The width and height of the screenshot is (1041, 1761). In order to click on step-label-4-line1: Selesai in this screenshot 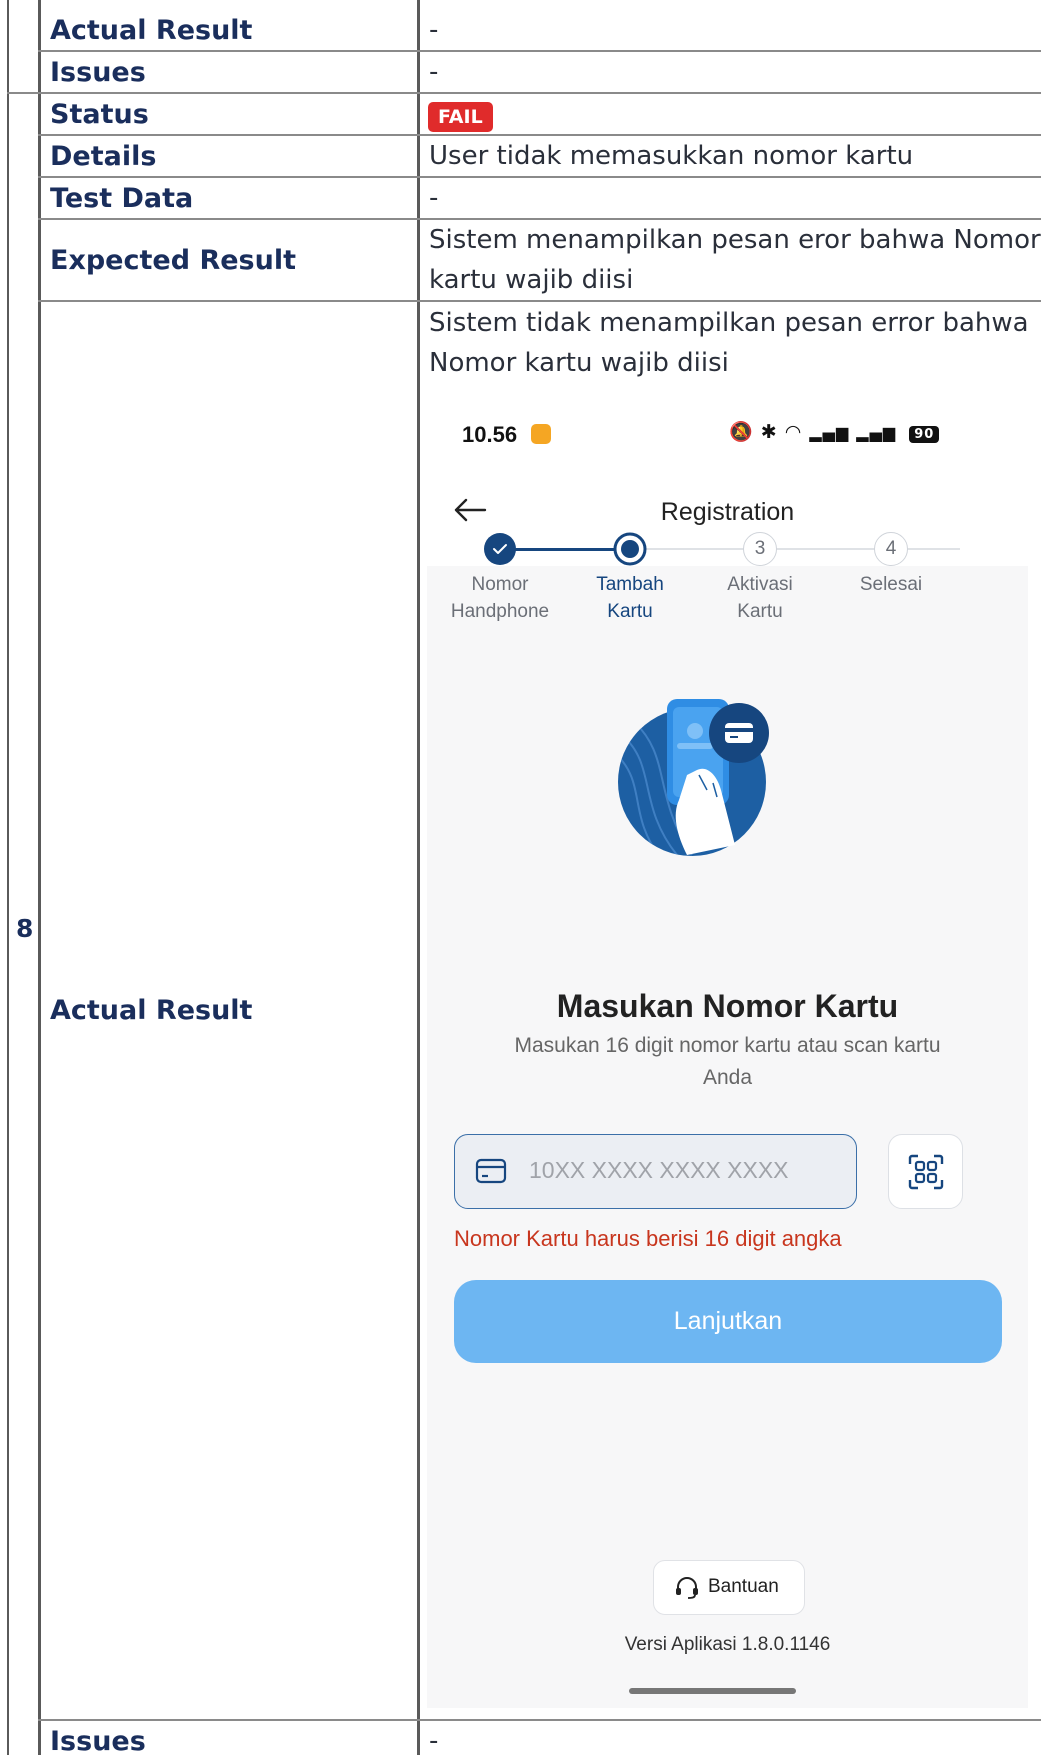, I will do `click(891, 584)`.